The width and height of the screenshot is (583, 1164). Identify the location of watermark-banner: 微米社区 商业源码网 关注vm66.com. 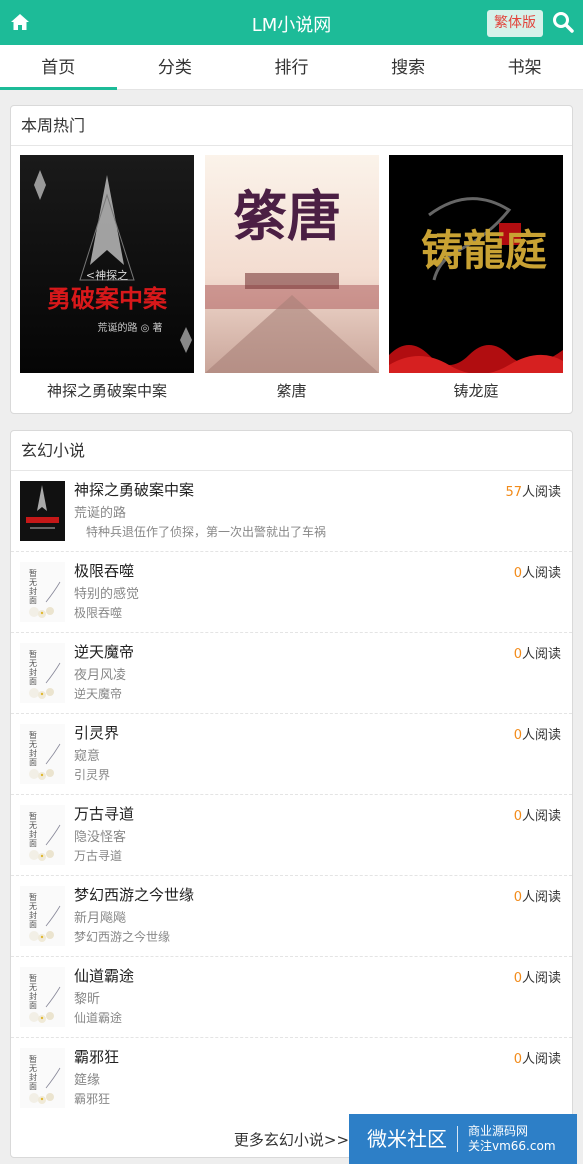
(463, 1139).